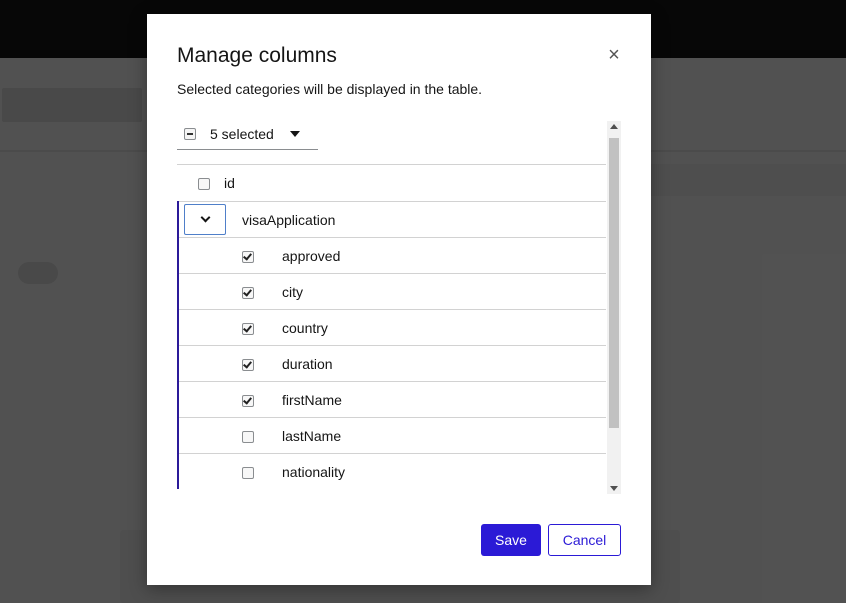 This screenshot has width=846, height=603. I want to click on column-label: city, so click(292, 292).